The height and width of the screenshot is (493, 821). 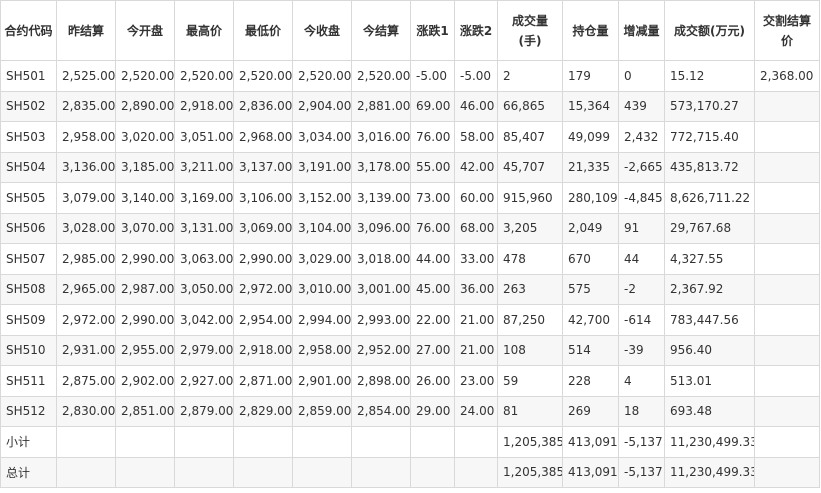 I want to click on cell-settle: 2,520.00, so click(x=381, y=76).